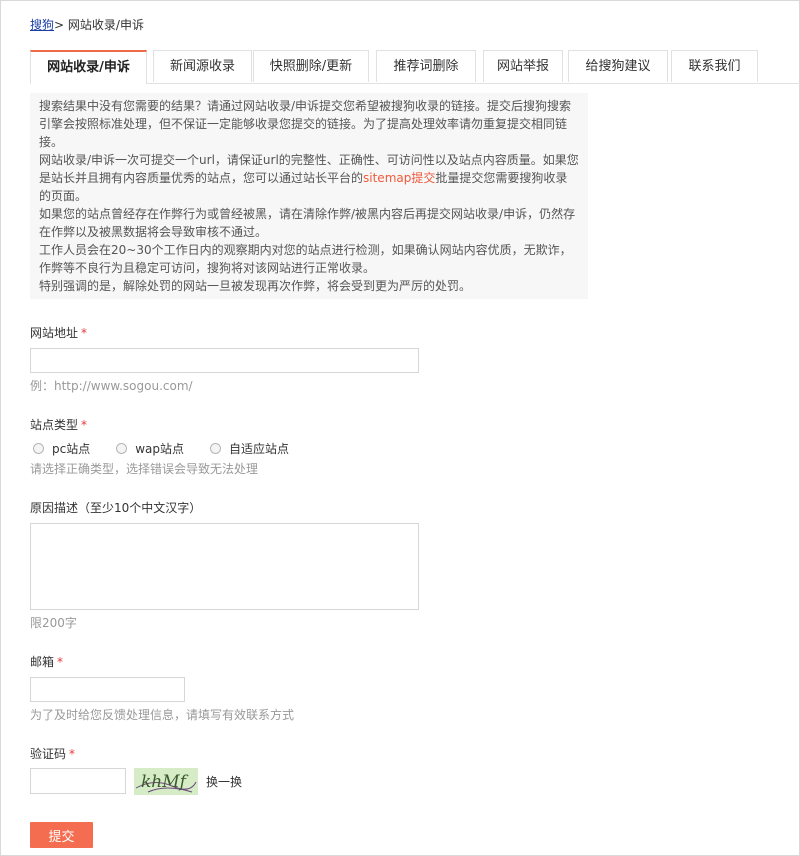  I want to click on captcha-image: khMf, so click(166, 781).